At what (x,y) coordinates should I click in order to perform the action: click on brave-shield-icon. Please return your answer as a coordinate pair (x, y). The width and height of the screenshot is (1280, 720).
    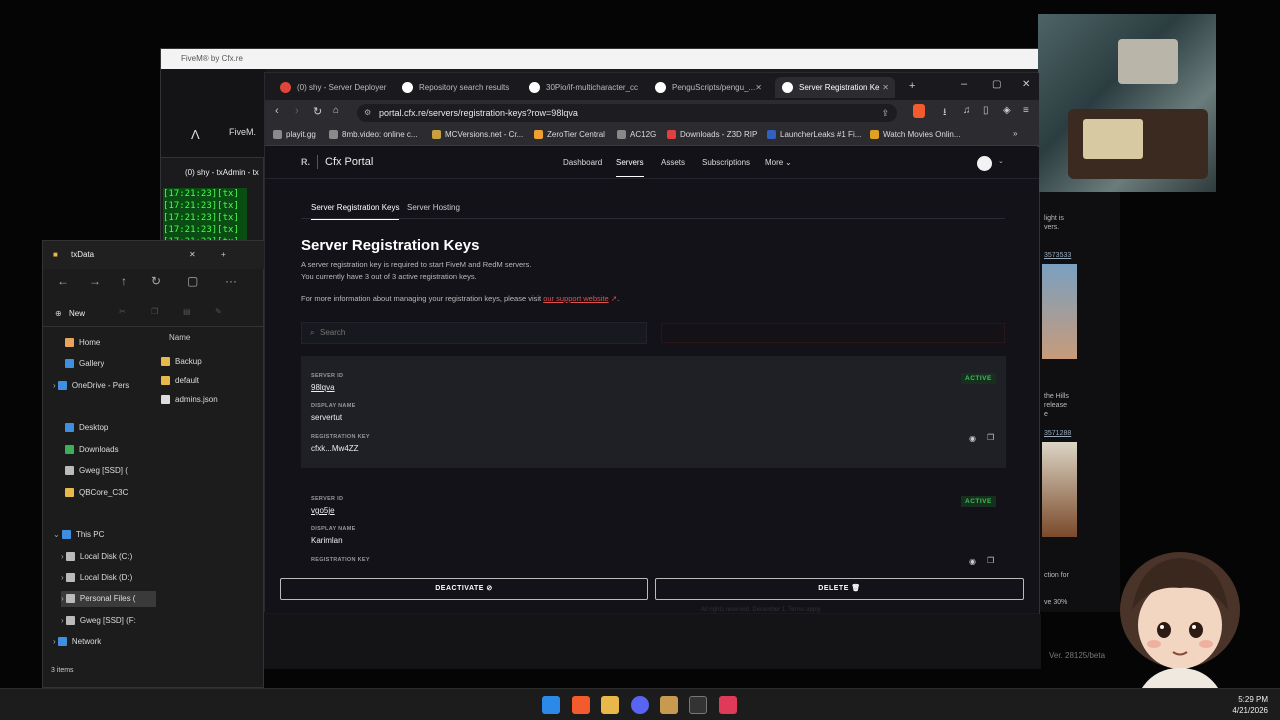
    Looking at the image, I should click on (919, 111).